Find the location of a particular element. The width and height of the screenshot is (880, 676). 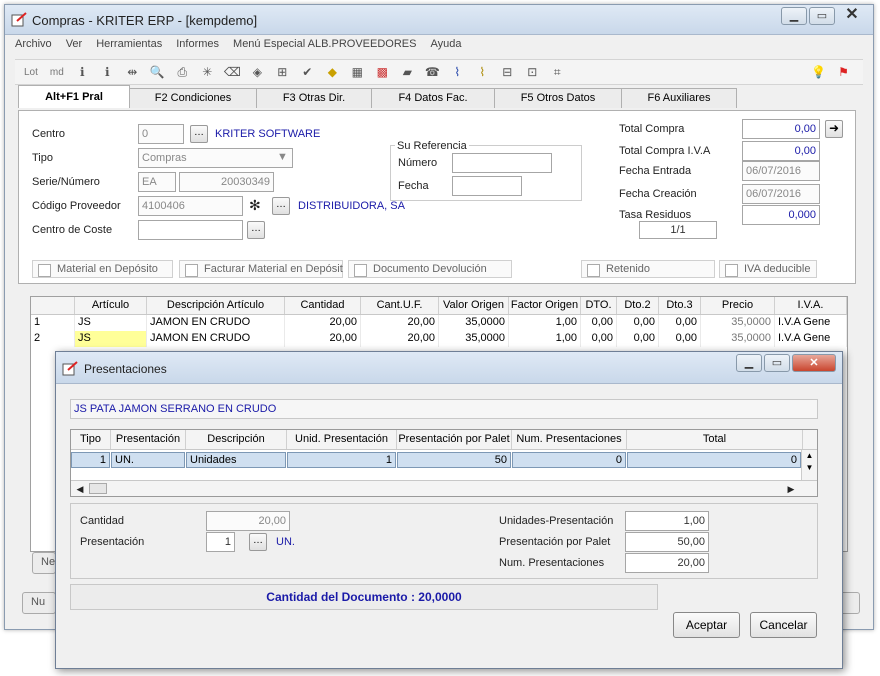

col-cant-uf: Cant.U.F. is located at coordinates (400, 305).